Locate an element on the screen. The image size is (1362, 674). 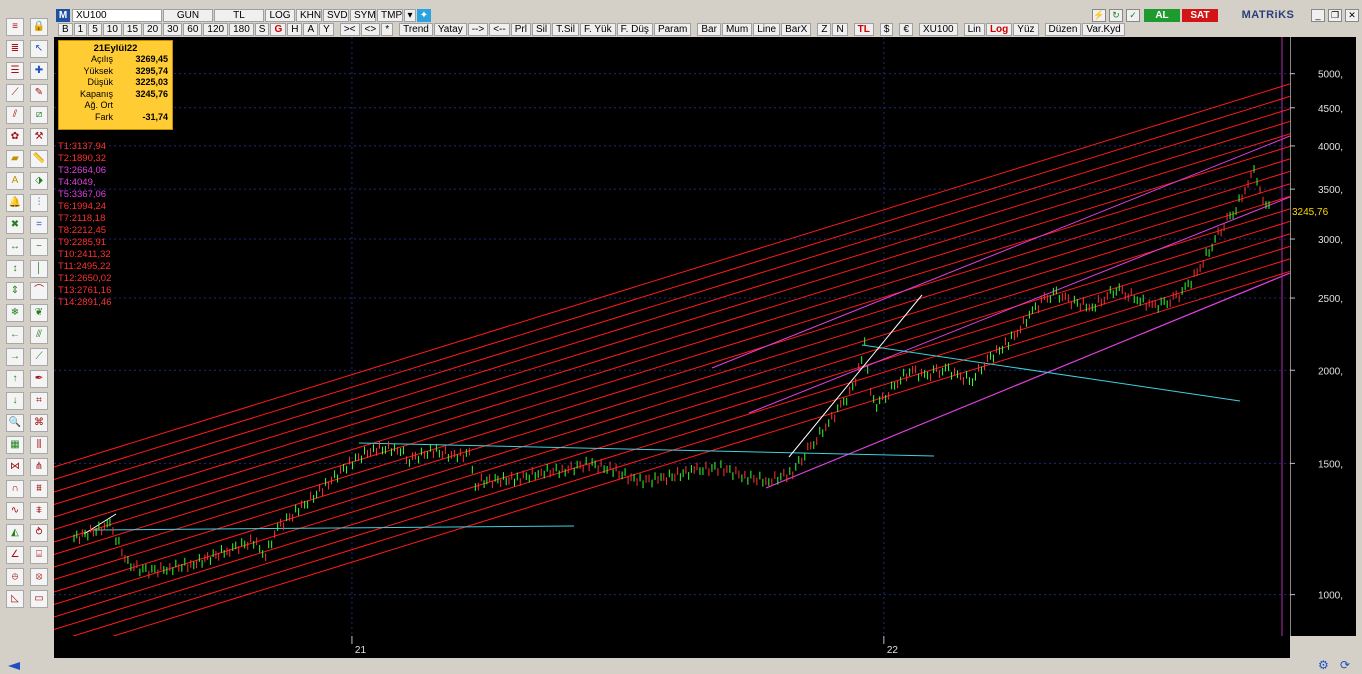
delete-all-tool: T.Sil is located at coordinates (565, 29).